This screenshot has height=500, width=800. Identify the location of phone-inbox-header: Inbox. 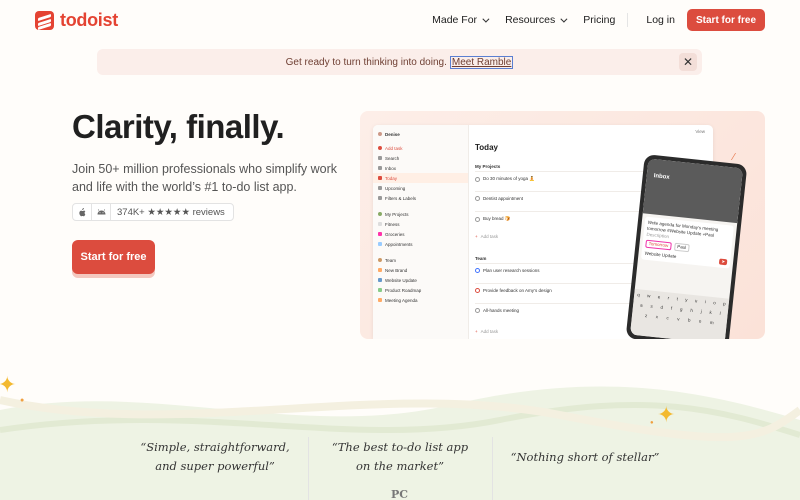
(692, 191).